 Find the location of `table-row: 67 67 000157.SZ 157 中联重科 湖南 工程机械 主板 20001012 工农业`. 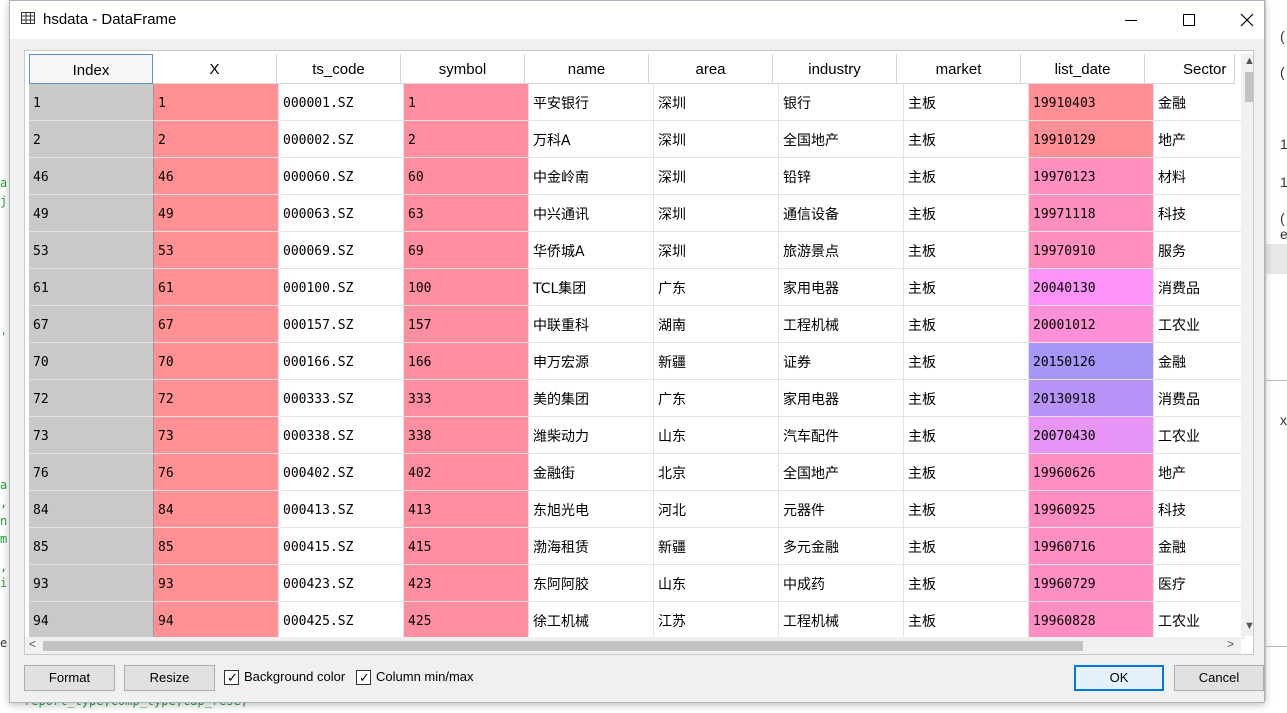

table-row: 67 67 000157.SZ 157 中联重科 湖南 工程机械 主板 20001012 工农业 is located at coordinates (636, 324).